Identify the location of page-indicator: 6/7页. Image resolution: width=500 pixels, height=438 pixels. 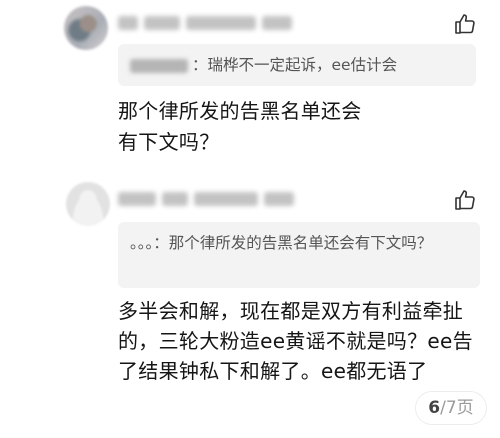
(451, 408).